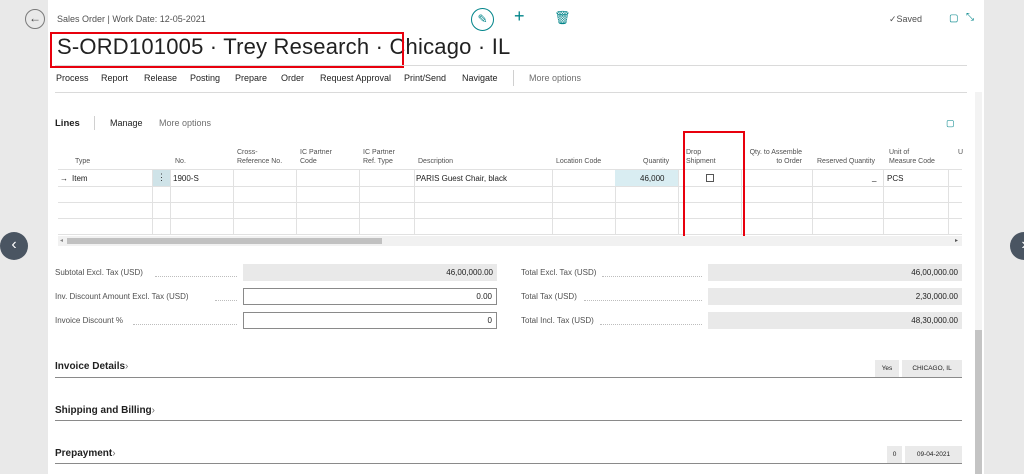  I want to click on ellipsis-icon: ⋮, so click(161, 177).